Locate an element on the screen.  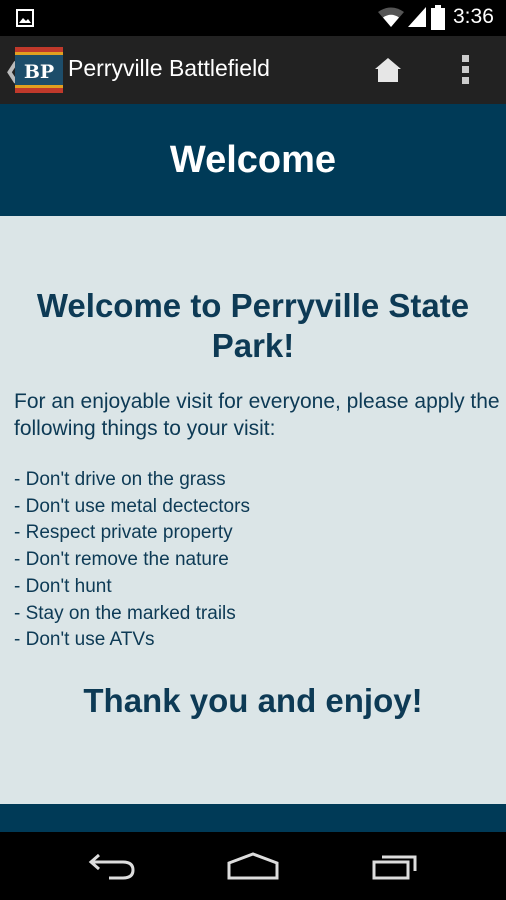
list-item: - Respect private property is located at coordinates (123, 533).